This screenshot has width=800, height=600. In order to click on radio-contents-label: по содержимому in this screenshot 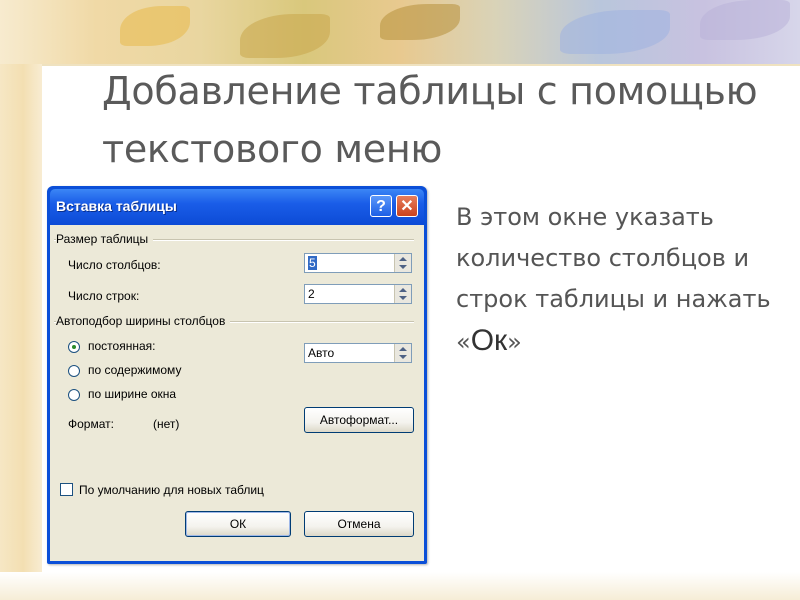, I will do `click(134, 370)`.